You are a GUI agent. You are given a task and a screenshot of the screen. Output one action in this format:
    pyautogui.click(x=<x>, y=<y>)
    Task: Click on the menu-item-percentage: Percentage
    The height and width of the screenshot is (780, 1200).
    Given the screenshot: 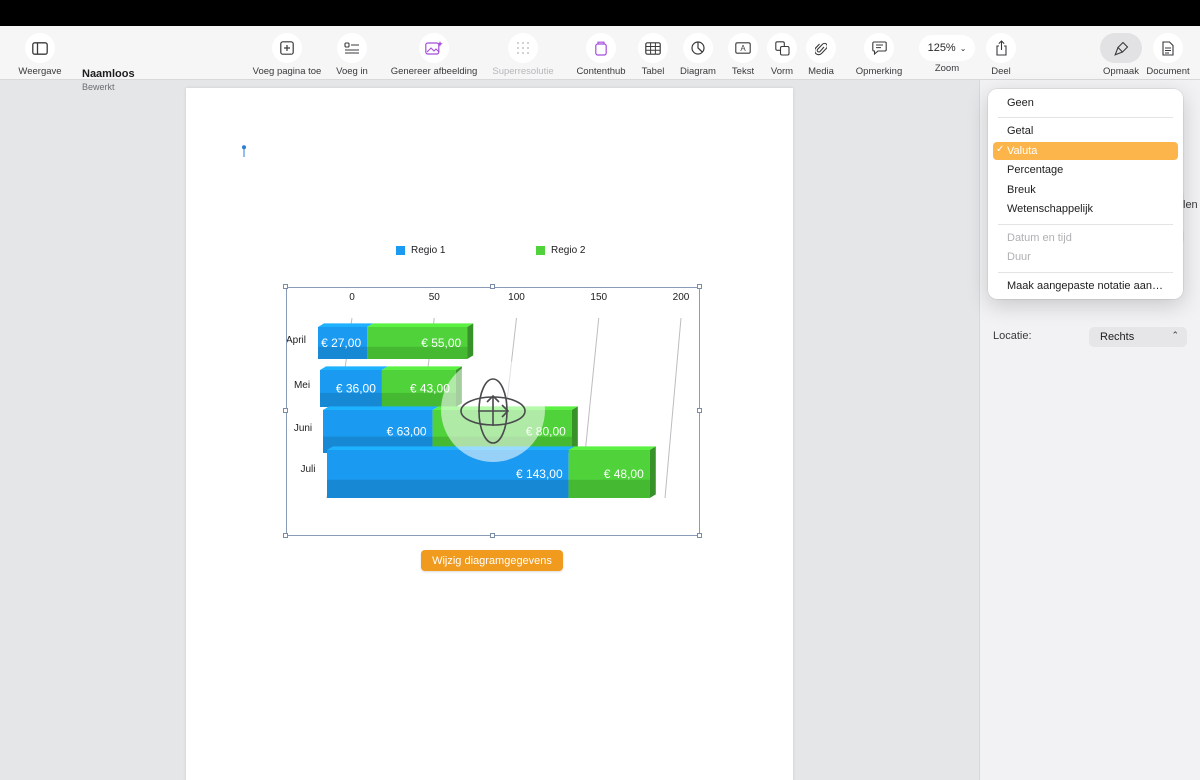 What is the action you would take?
    pyautogui.click(x=1085, y=170)
    